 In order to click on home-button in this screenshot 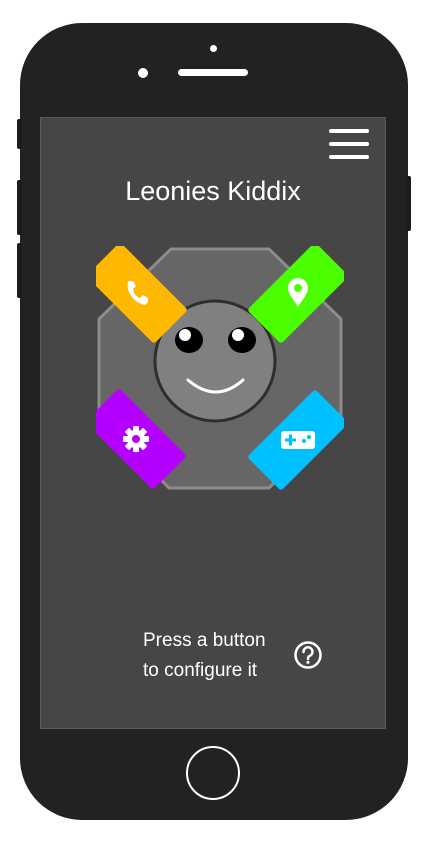, I will do `click(213, 773)`.